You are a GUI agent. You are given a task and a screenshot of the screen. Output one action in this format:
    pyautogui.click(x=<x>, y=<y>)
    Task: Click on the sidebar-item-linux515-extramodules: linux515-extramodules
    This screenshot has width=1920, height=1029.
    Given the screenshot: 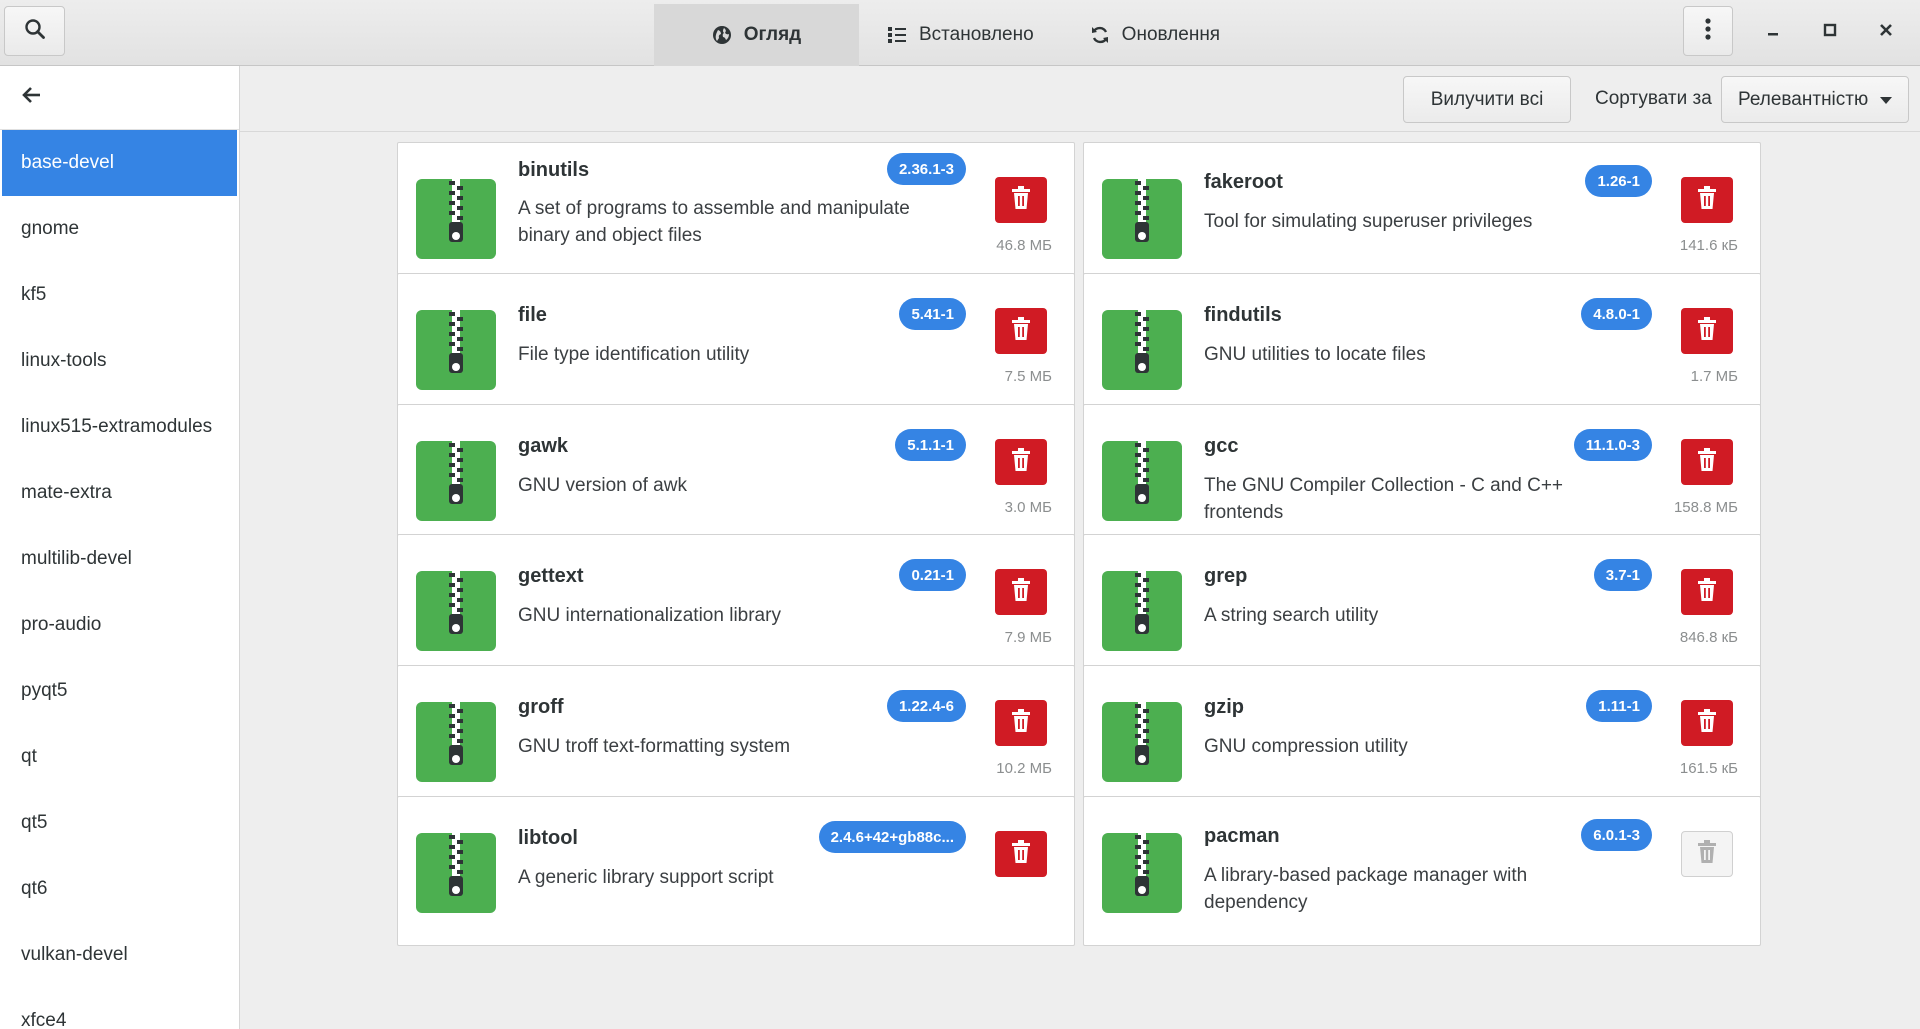 What is the action you would take?
    pyautogui.click(x=119, y=427)
    